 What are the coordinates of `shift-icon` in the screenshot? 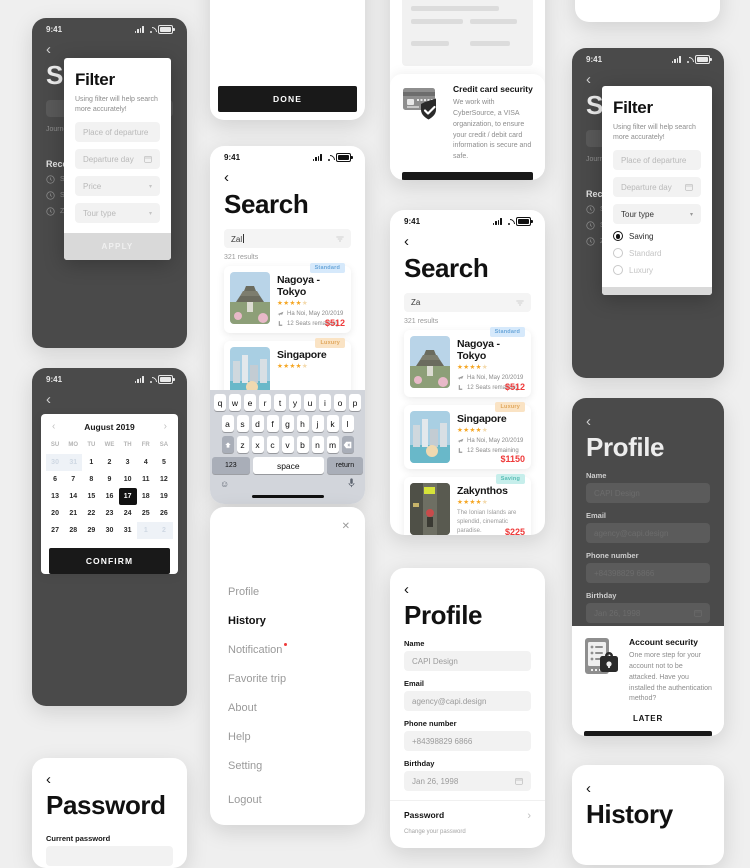 It's located at (227, 445).